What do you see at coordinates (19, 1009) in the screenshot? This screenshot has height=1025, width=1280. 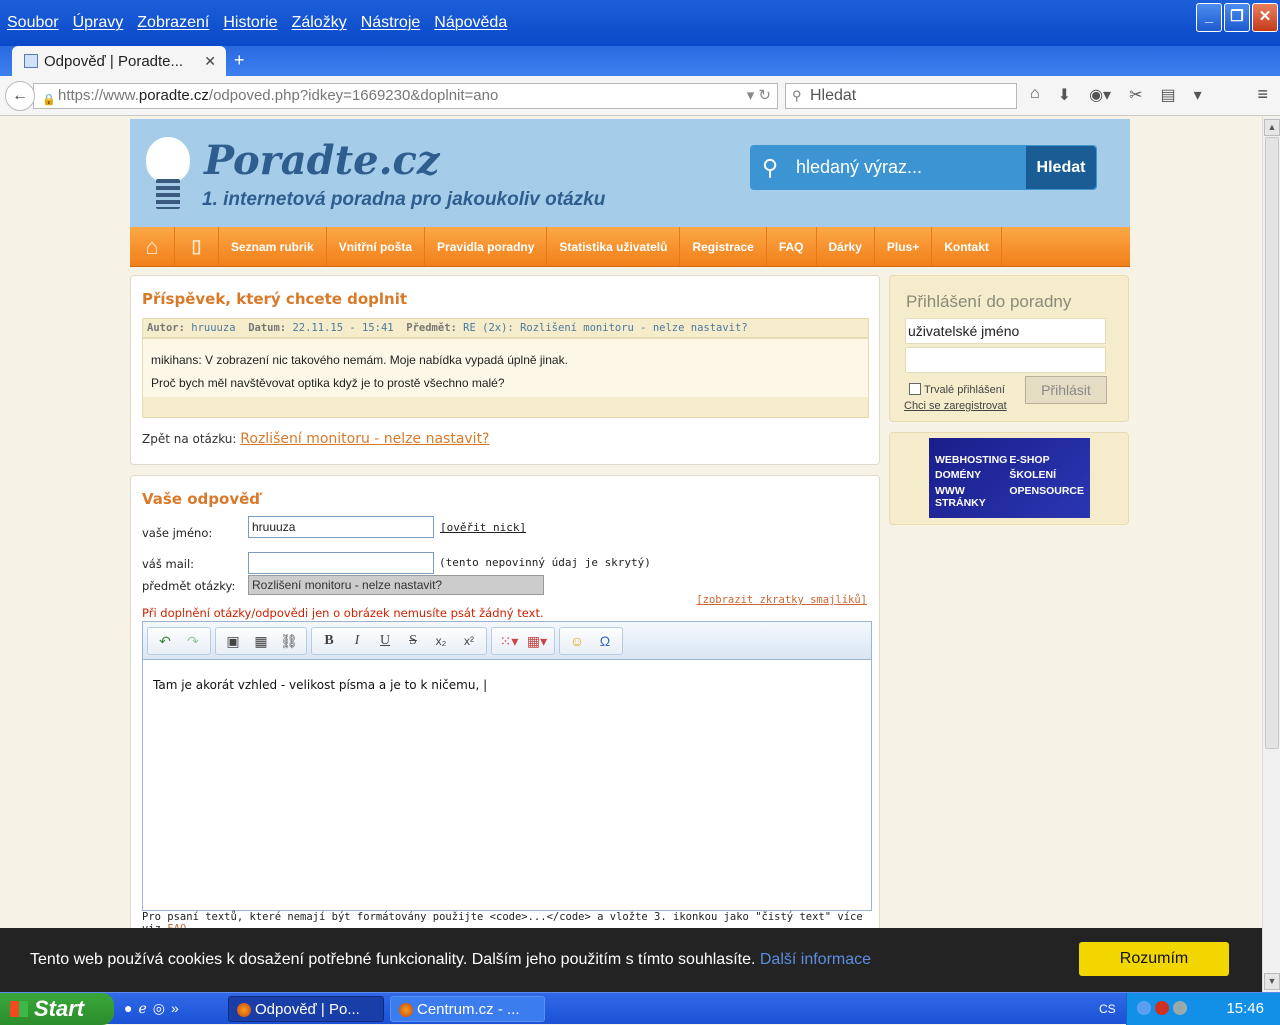 I see `windows-logo-icon` at bounding box center [19, 1009].